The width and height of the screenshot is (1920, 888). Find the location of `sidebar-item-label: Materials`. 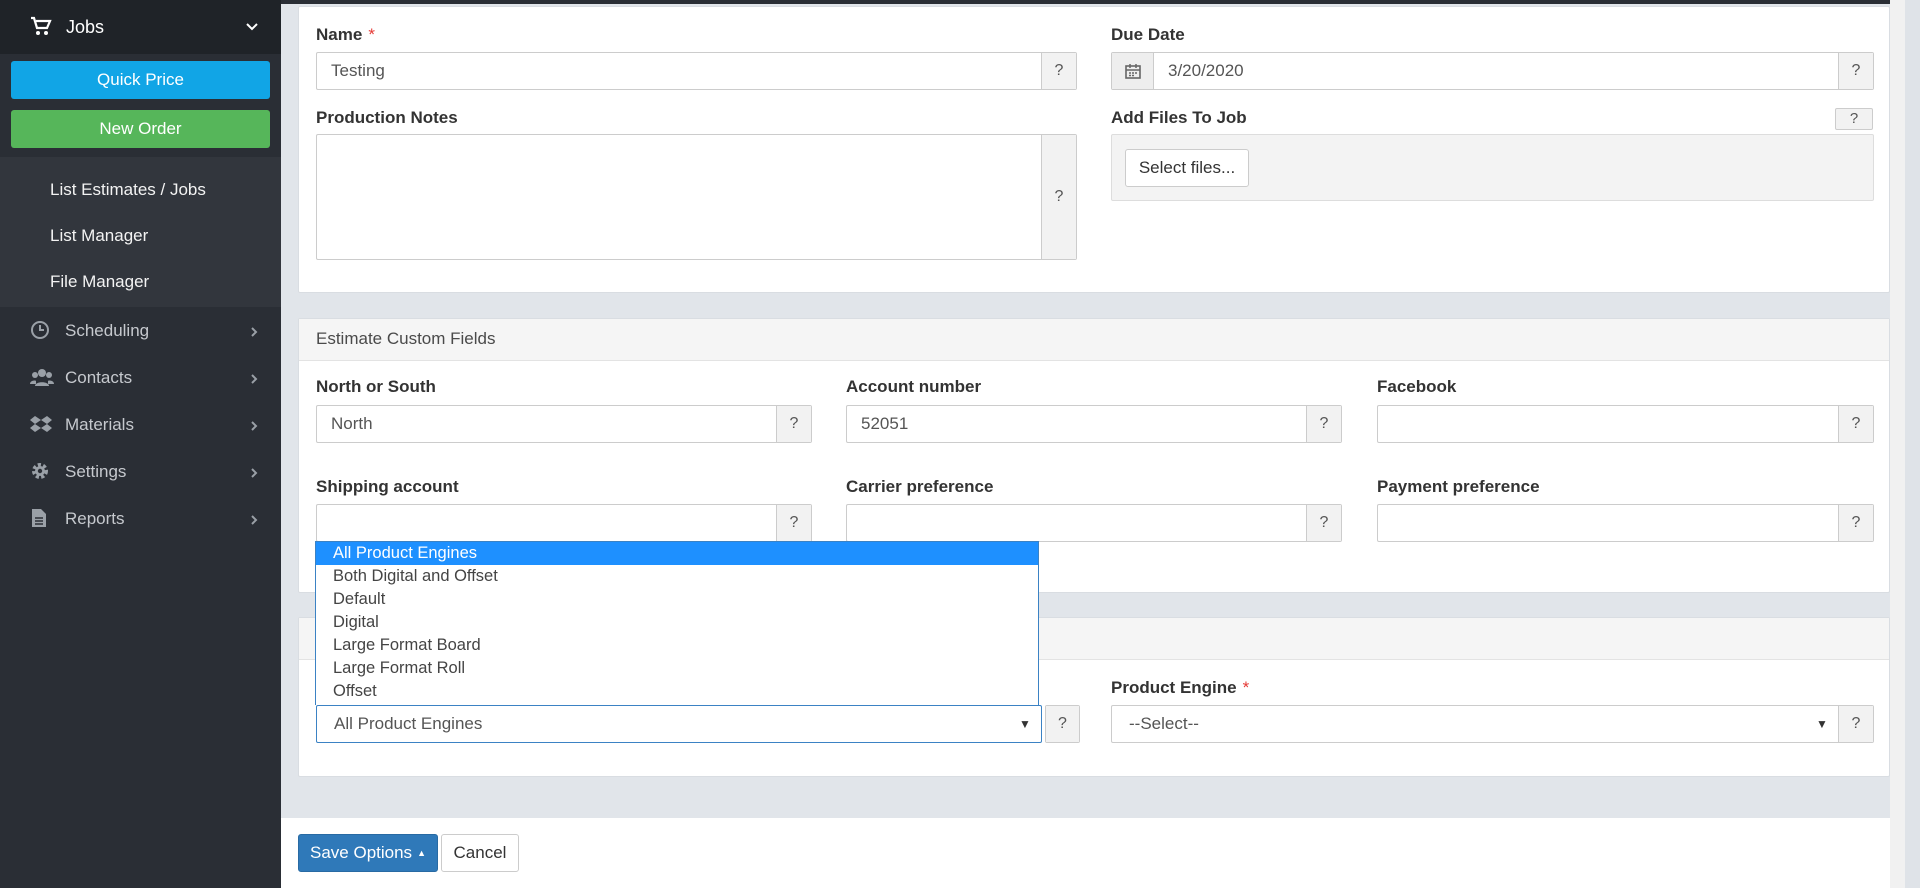

sidebar-item-label: Materials is located at coordinates (99, 424).